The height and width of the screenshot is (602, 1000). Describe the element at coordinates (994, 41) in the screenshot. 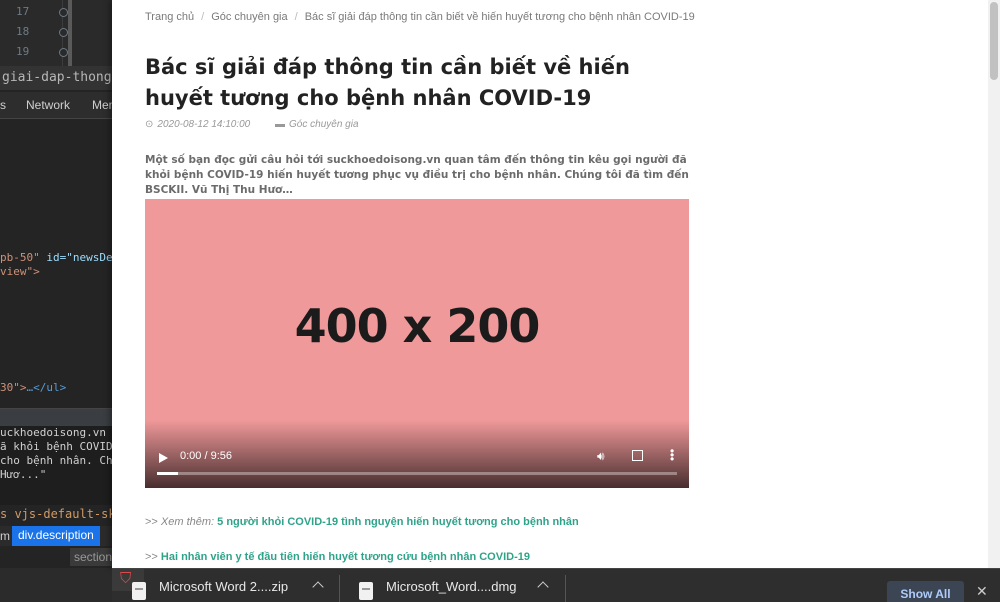

I see `scrollbar-thumb` at that location.